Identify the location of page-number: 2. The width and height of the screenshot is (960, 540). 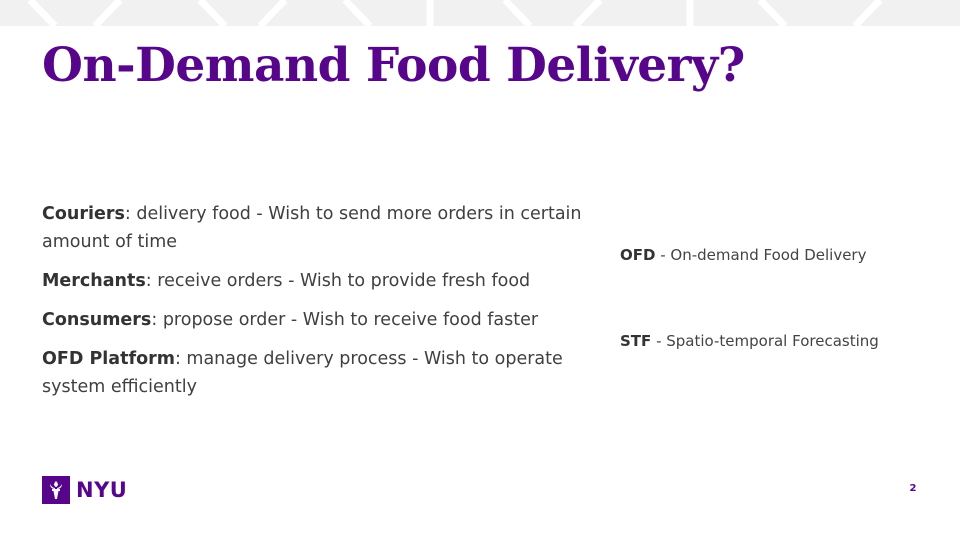
(913, 488).